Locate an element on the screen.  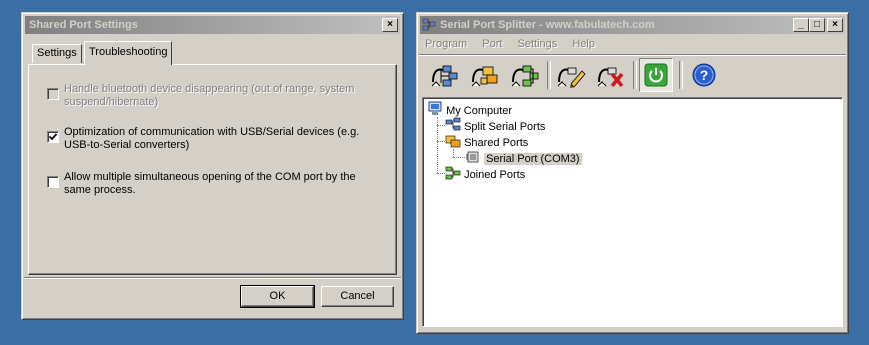
split-port-button is located at coordinates (445, 75).